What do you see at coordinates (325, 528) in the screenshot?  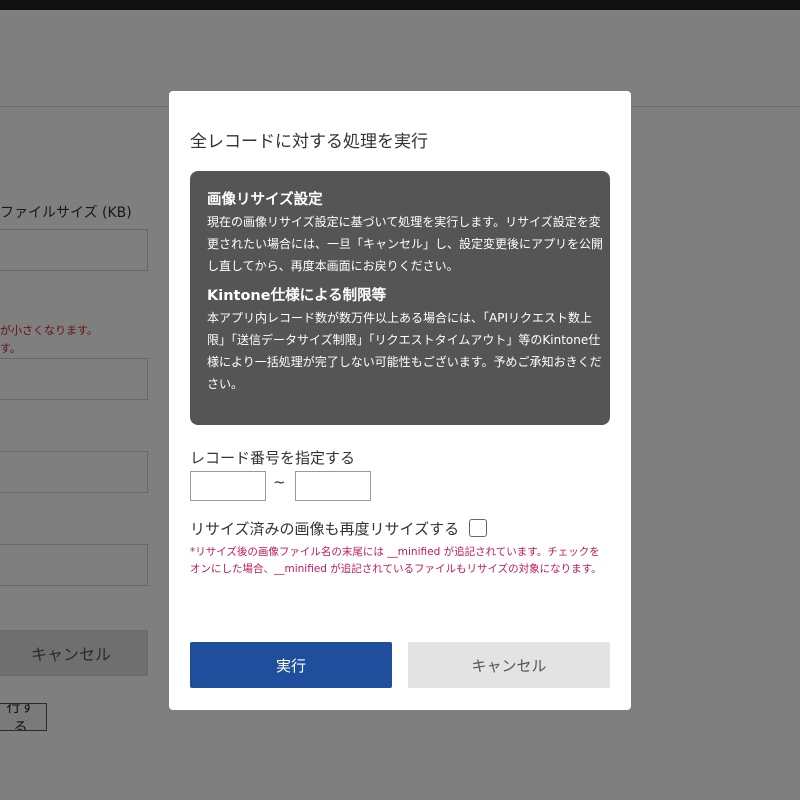 I see `resize-again-label: リサイズ済みの画像も再度リサイズする` at bounding box center [325, 528].